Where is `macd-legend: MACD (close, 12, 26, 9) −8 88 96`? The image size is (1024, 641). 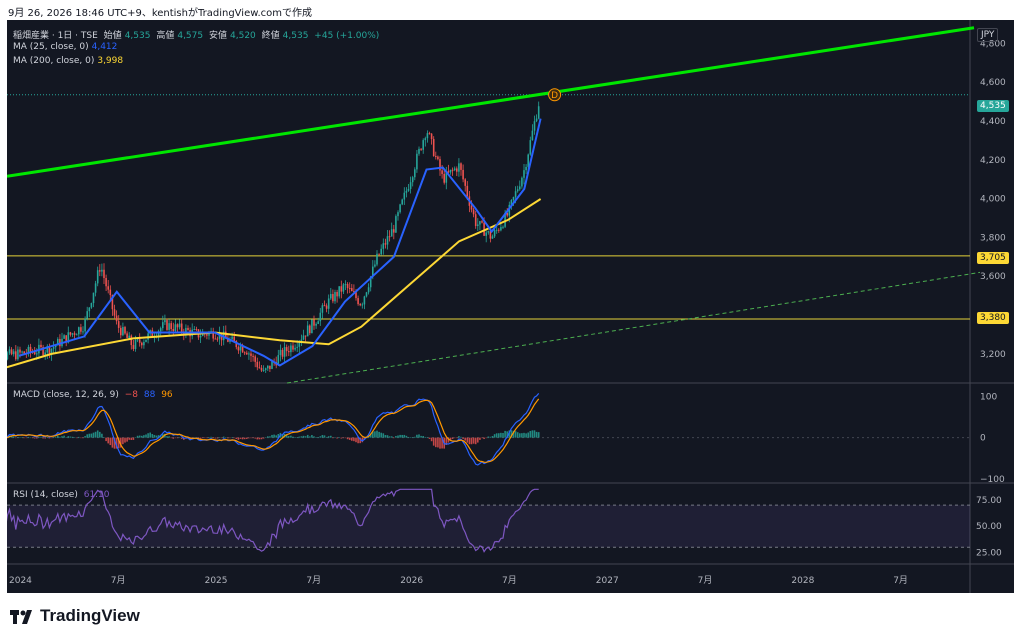
macd-legend: MACD (close, 12, 26, 9) −8 88 96 is located at coordinates (94, 395).